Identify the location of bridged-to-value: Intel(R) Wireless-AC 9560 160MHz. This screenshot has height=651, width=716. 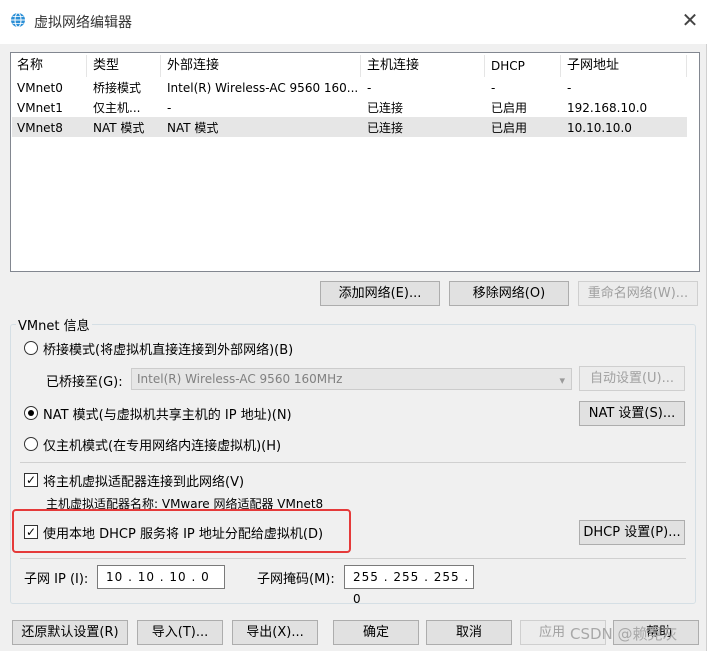
(240, 379).